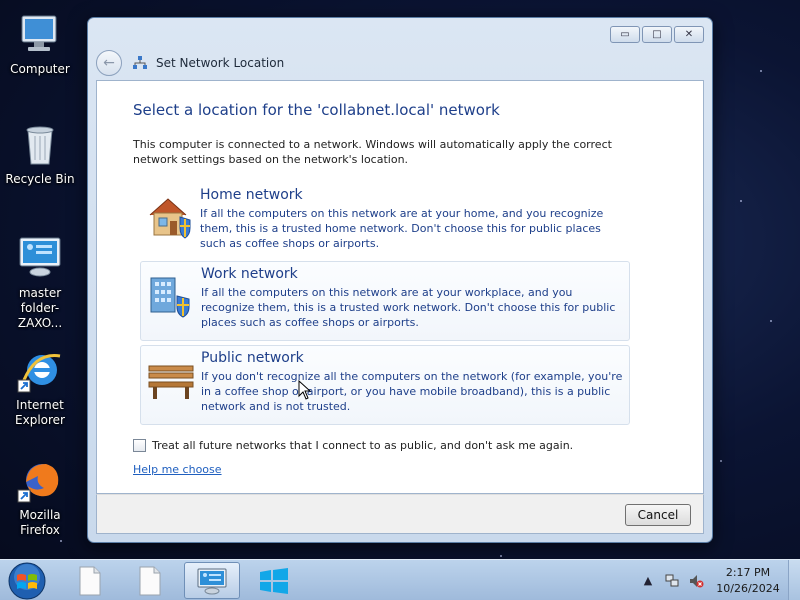  What do you see at coordinates (40, 522) in the screenshot?
I see `desktop-icon-label: Mozilla Firefox` at bounding box center [40, 522].